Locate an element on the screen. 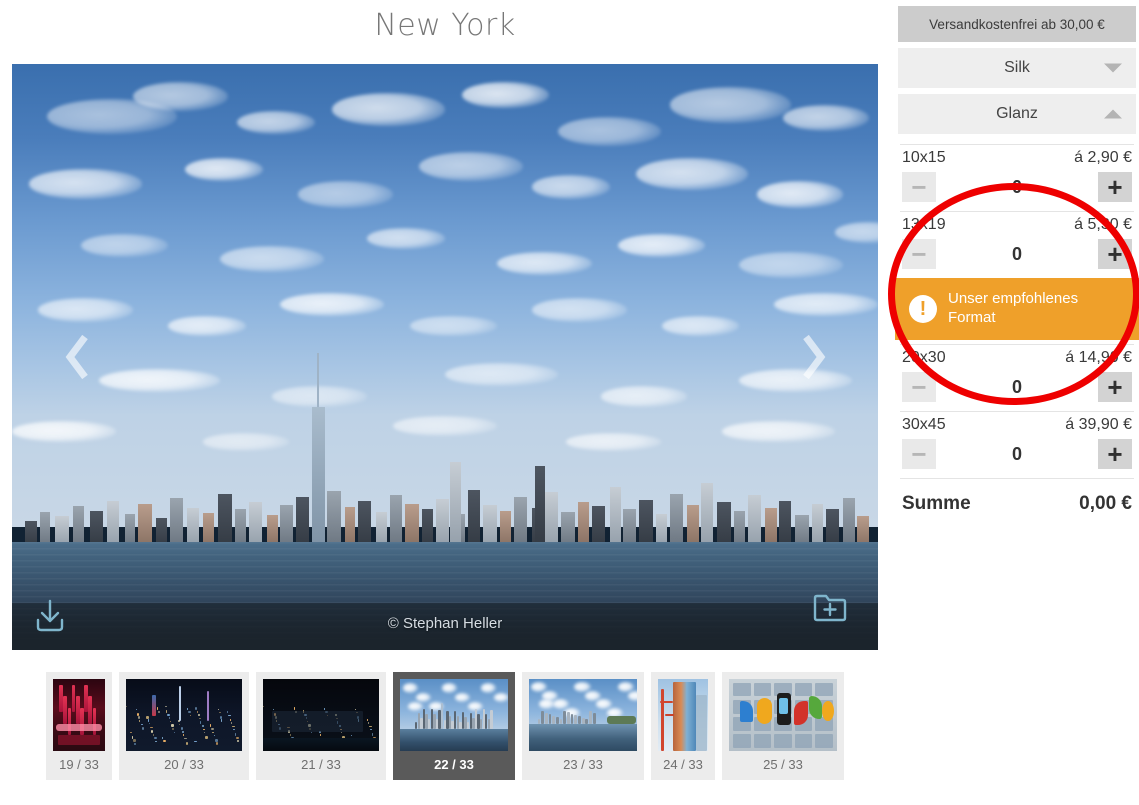  paper-option-glanz: Glanz is located at coordinates (1017, 114).